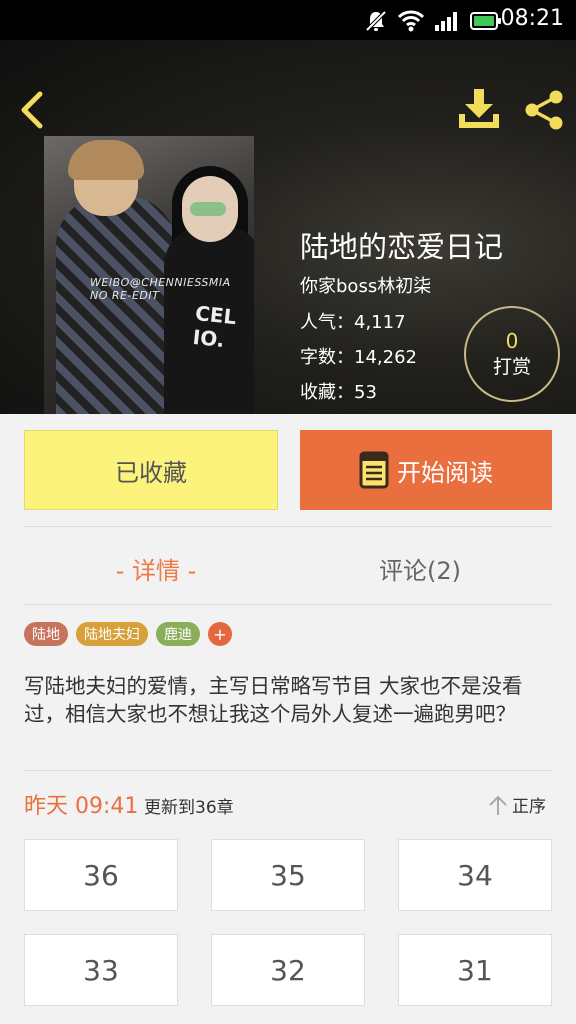 This screenshot has width=576, height=1024. What do you see at coordinates (376, 21) in the screenshot?
I see `mute-icon` at bounding box center [376, 21].